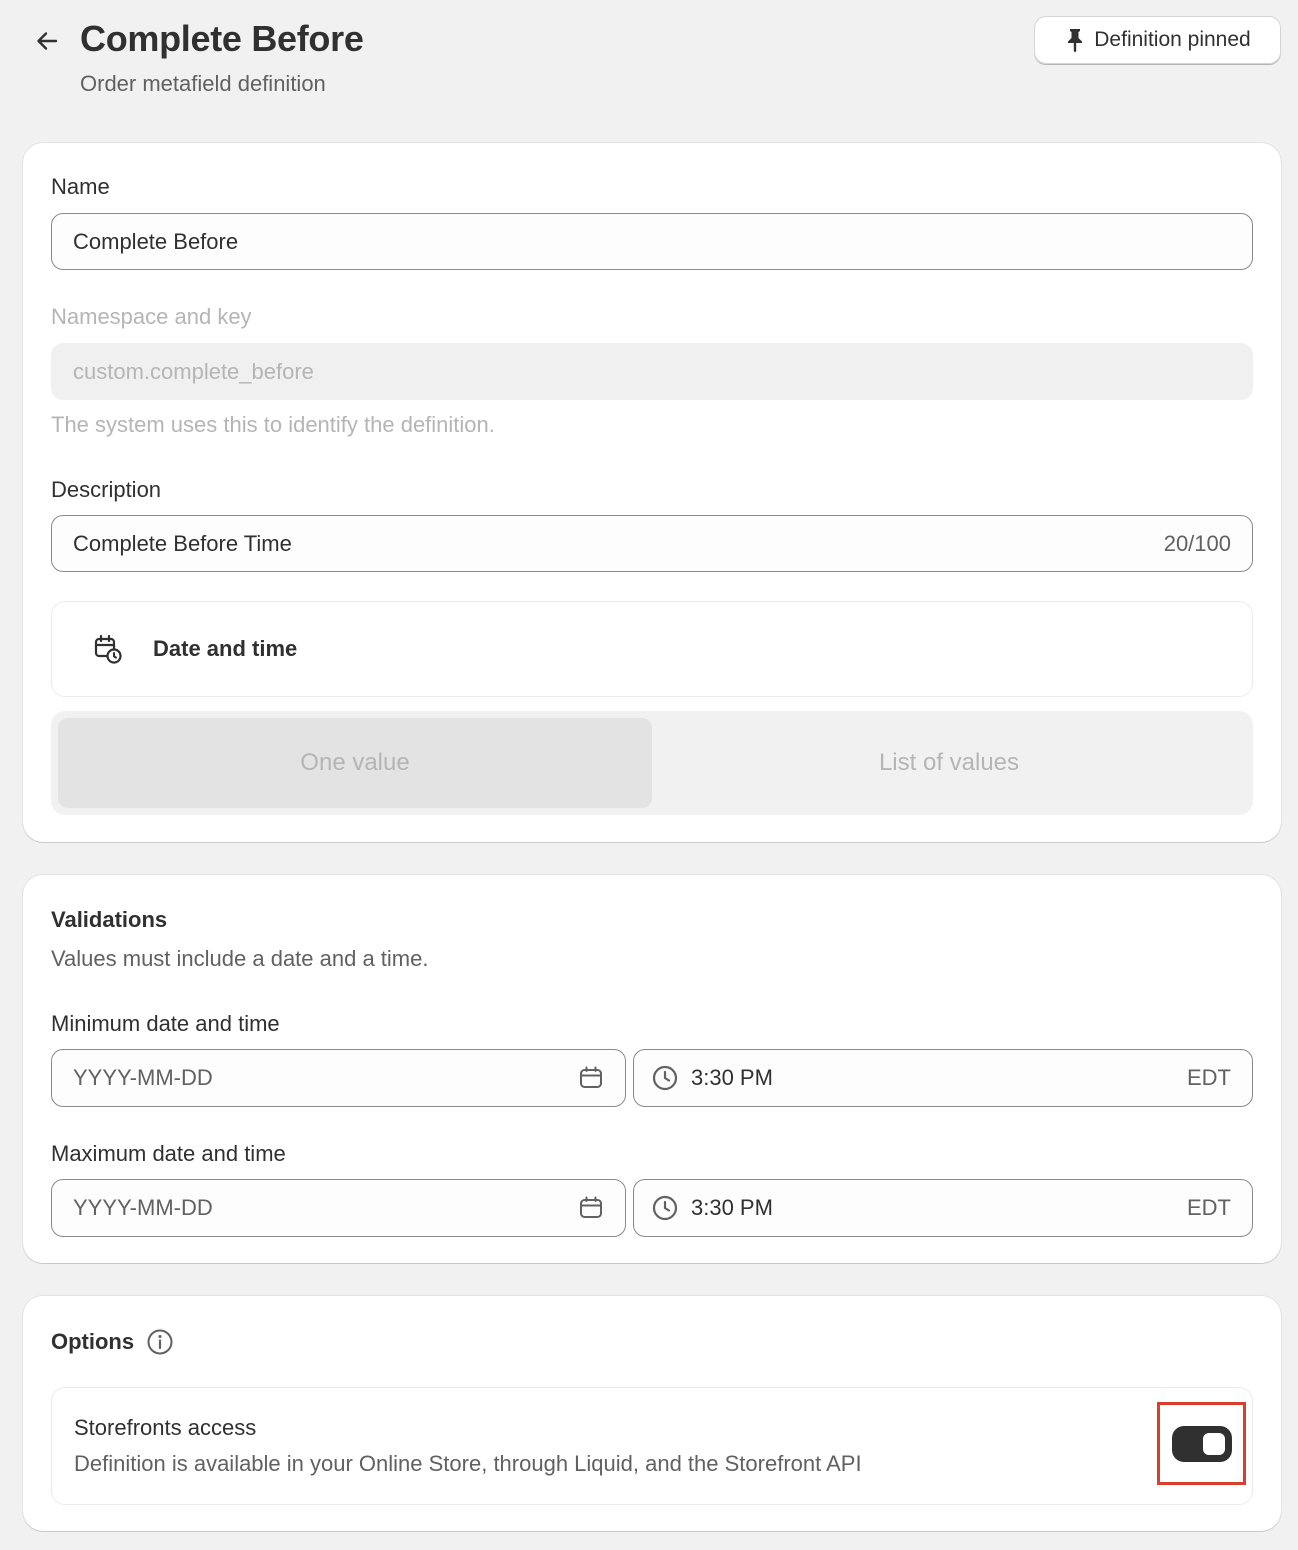 The image size is (1298, 1550). I want to click on page-title: Complete Before, so click(222, 38).